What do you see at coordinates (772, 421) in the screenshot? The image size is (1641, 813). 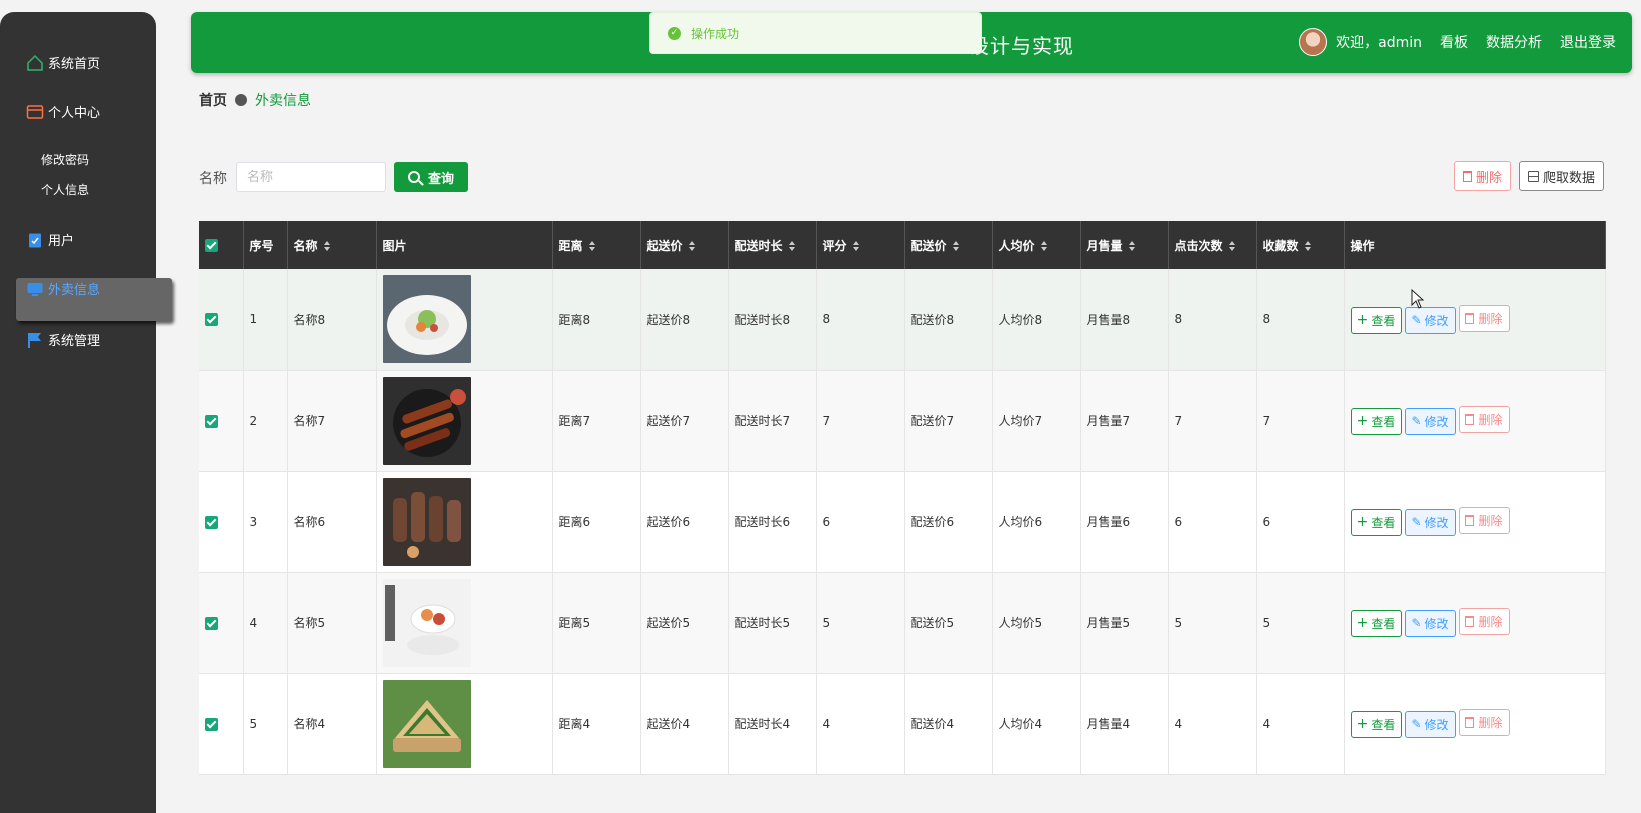 I see `cell-delivery-time: 配送时长7` at bounding box center [772, 421].